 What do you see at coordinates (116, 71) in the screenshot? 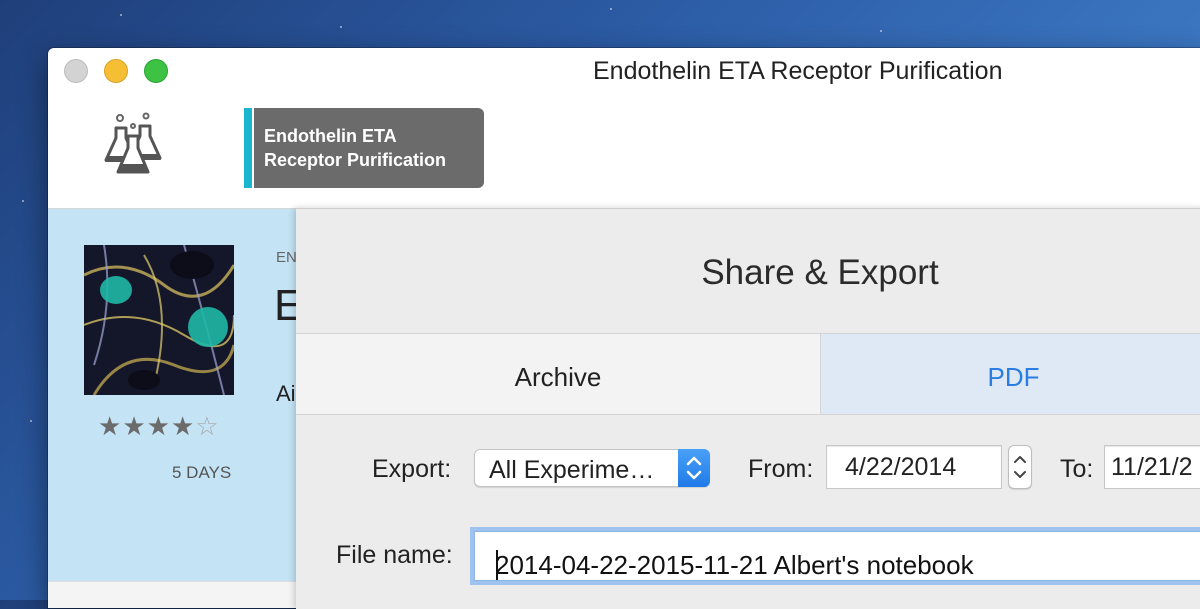
I see `minimize-window-button` at bounding box center [116, 71].